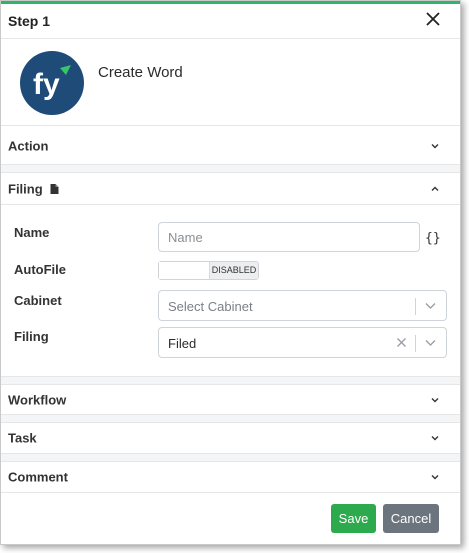  Describe the element at coordinates (353, 518) in the screenshot. I see `save-button: Save` at that location.